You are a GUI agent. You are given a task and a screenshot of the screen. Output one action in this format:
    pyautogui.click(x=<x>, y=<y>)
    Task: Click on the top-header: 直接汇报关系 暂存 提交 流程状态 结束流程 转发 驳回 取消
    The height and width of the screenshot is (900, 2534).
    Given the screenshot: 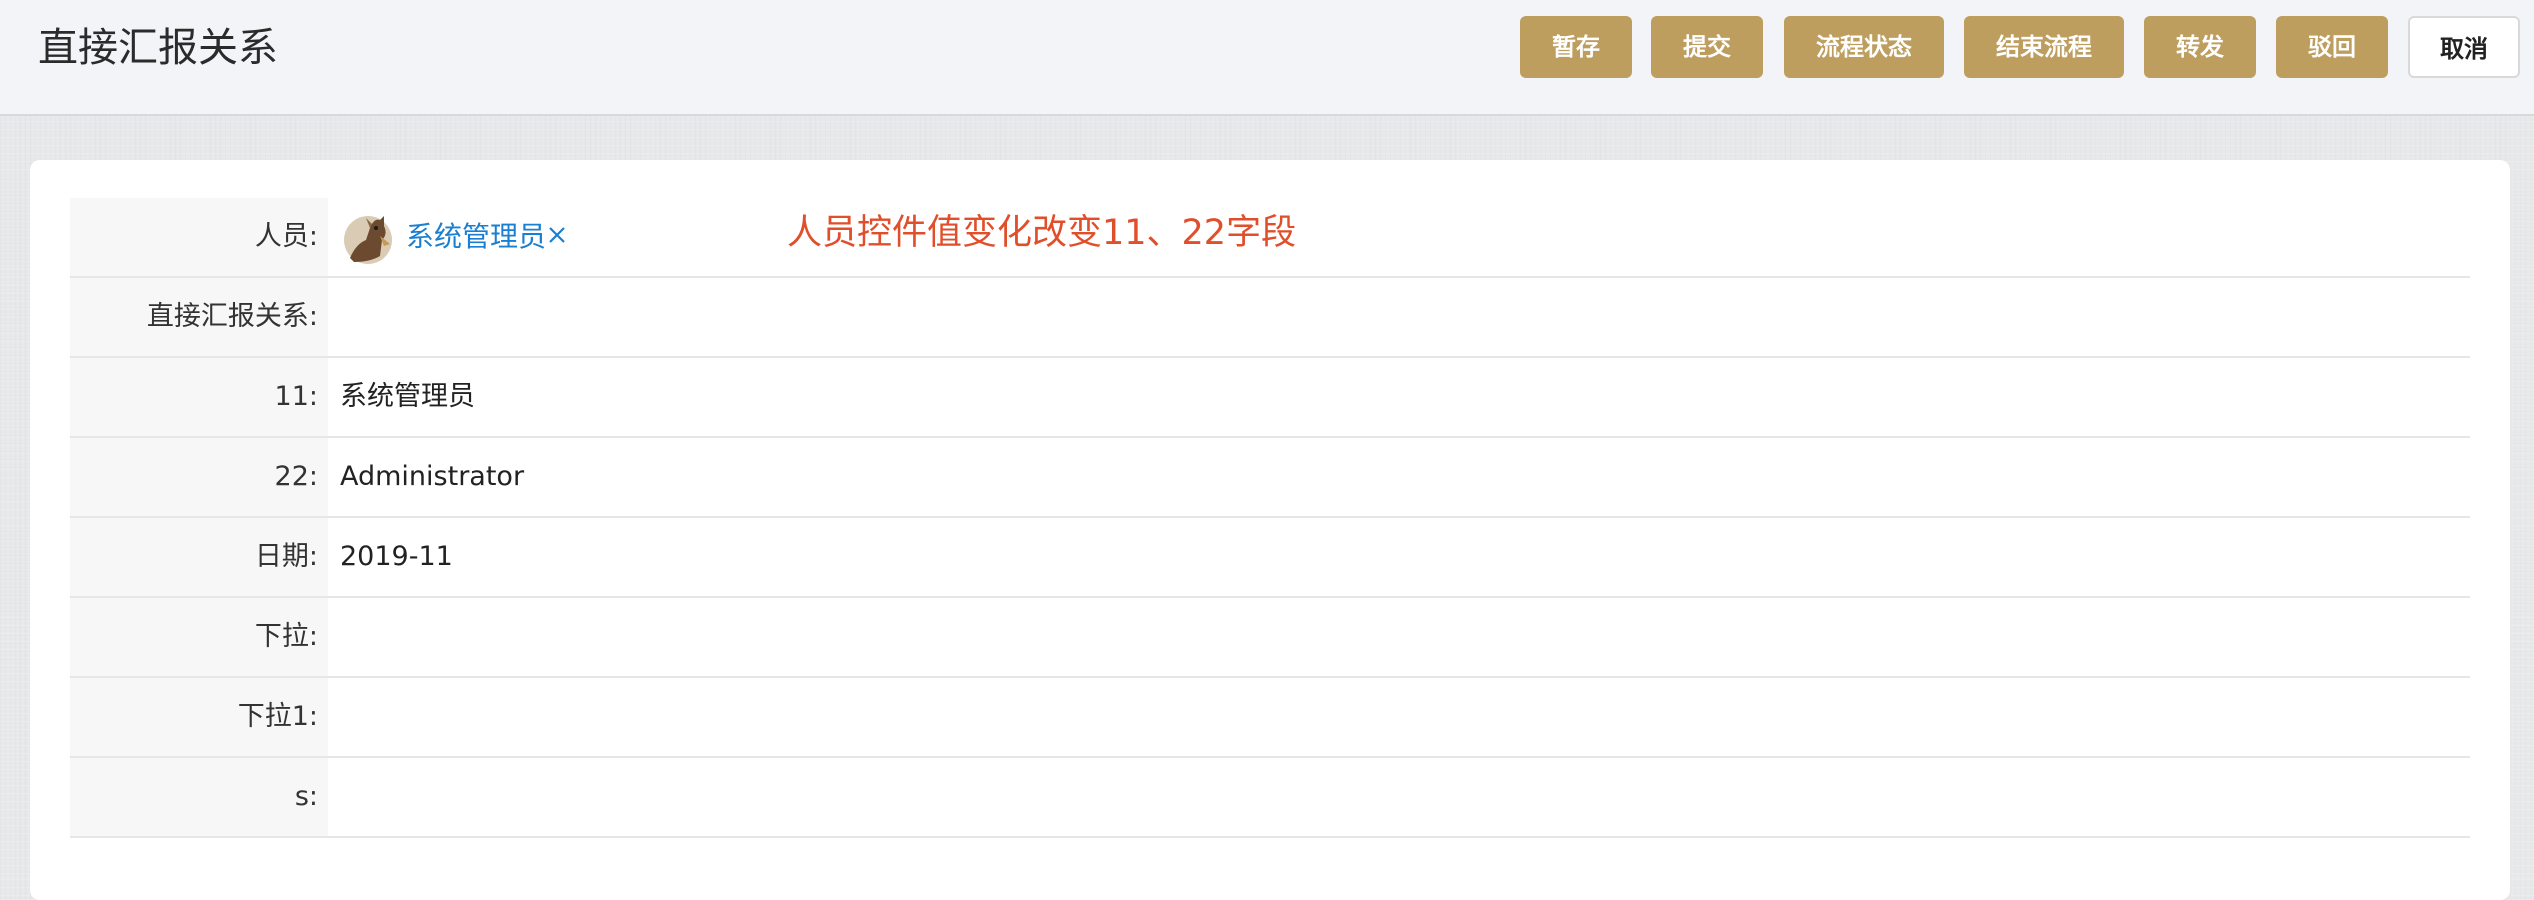 What is the action you would take?
    pyautogui.click(x=1267, y=58)
    